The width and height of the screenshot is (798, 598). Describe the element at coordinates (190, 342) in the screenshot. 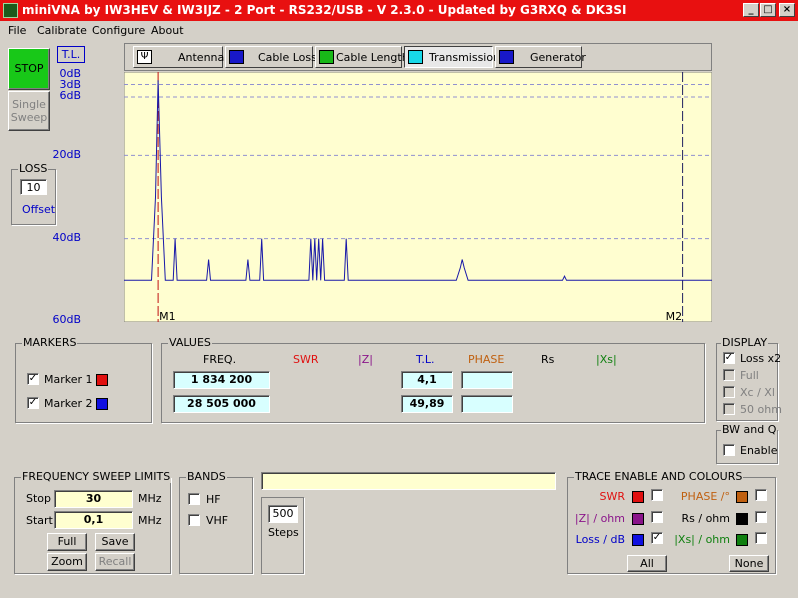

I see `values-title: VALUES` at that location.